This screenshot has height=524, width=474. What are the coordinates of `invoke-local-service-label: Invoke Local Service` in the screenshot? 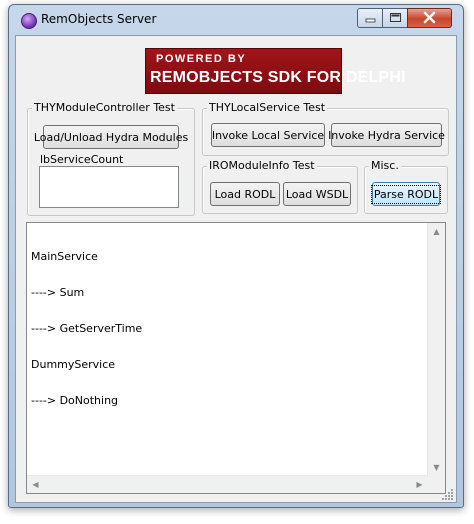 It's located at (268, 135).